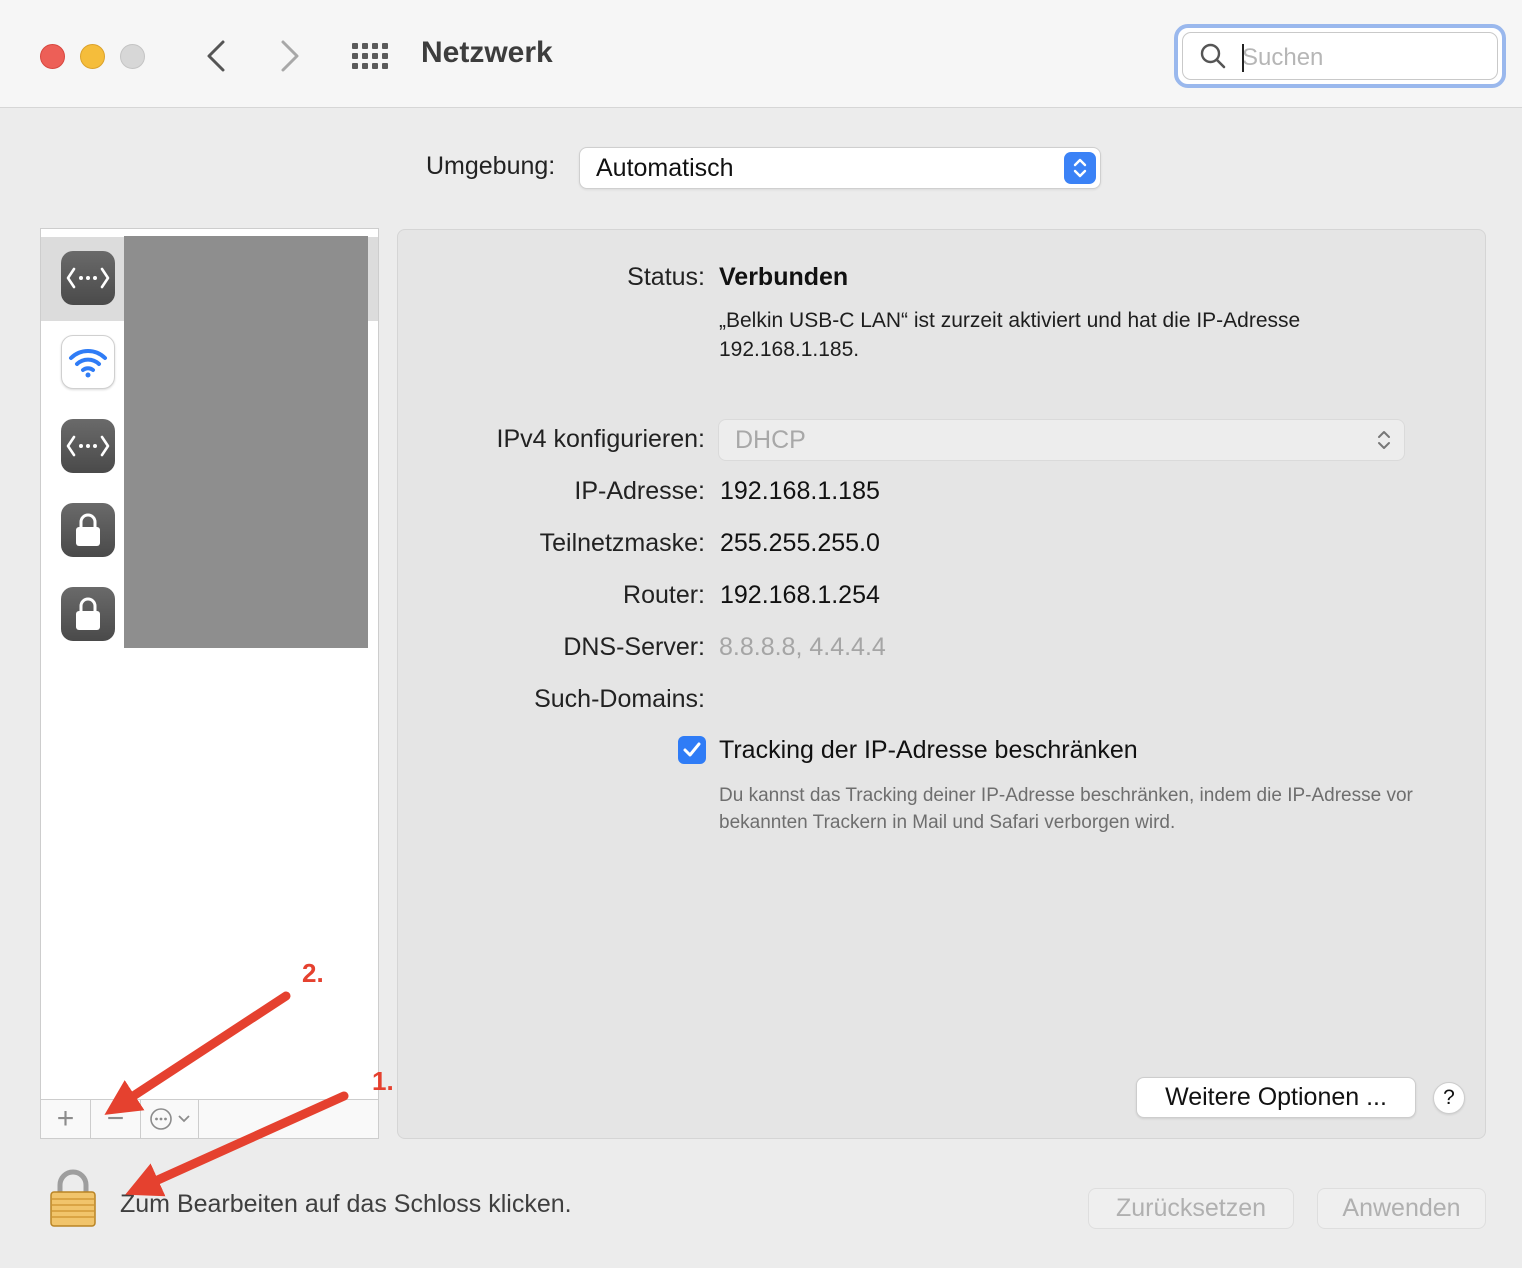 This screenshot has height=1268, width=1522. I want to click on search-field: Suchen, so click(1340, 56).